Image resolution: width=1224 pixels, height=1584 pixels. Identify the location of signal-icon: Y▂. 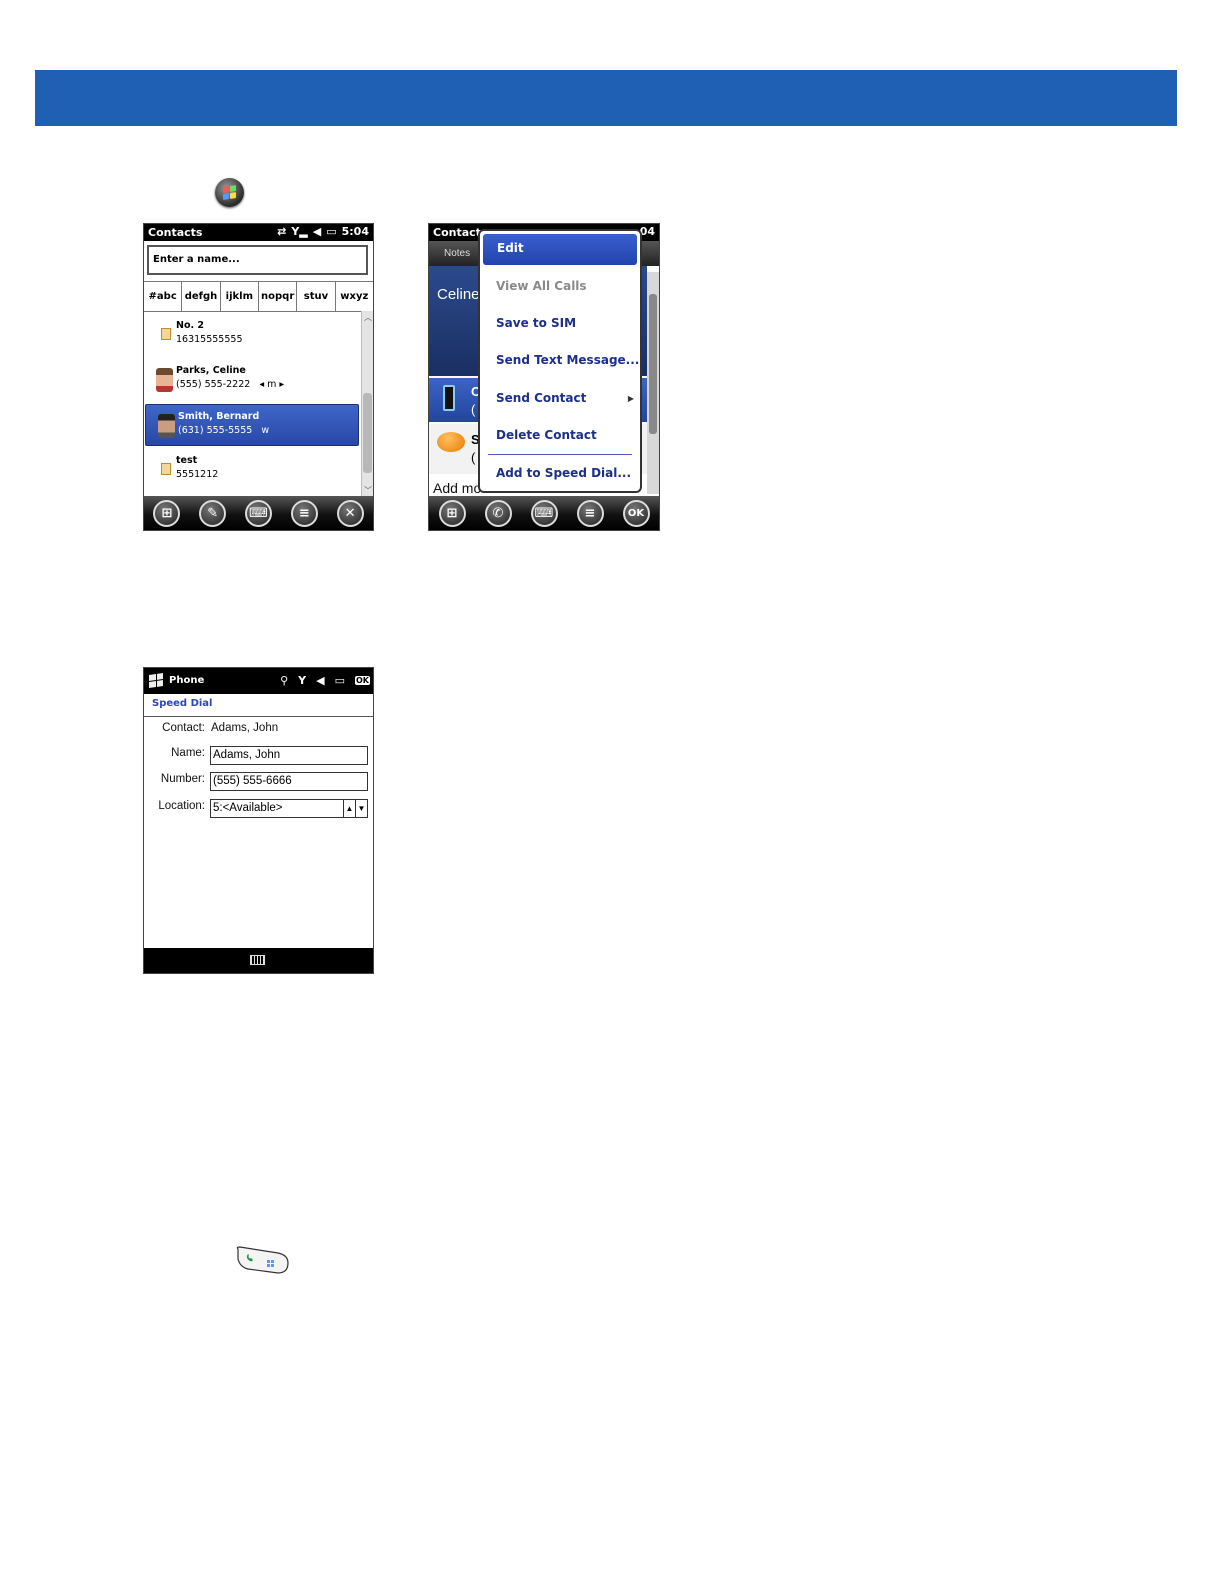
(299, 231).